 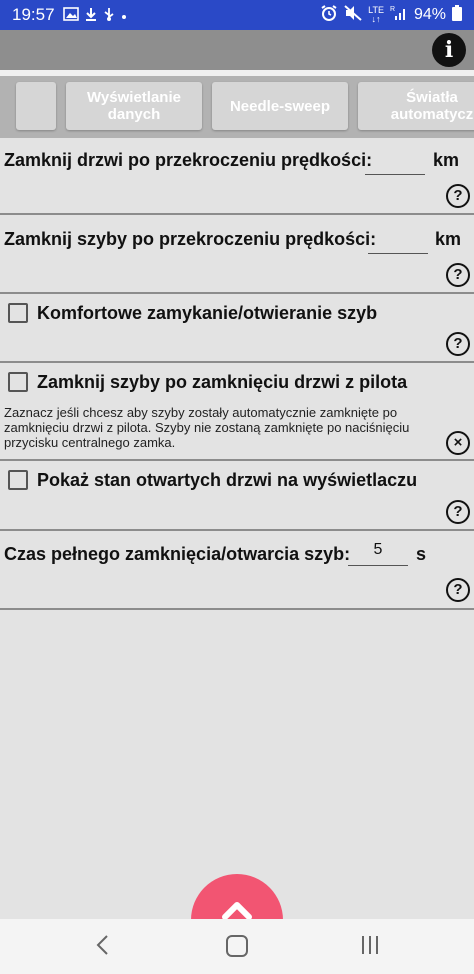 What do you see at coordinates (399, 15) in the screenshot?
I see `signal-icon: R` at bounding box center [399, 15].